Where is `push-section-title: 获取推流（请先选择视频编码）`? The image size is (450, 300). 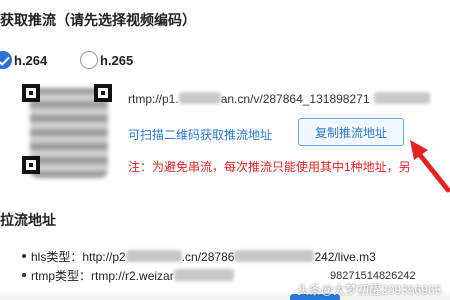
push-section-title: 获取推流（请先选择视频编码） is located at coordinates (98, 20).